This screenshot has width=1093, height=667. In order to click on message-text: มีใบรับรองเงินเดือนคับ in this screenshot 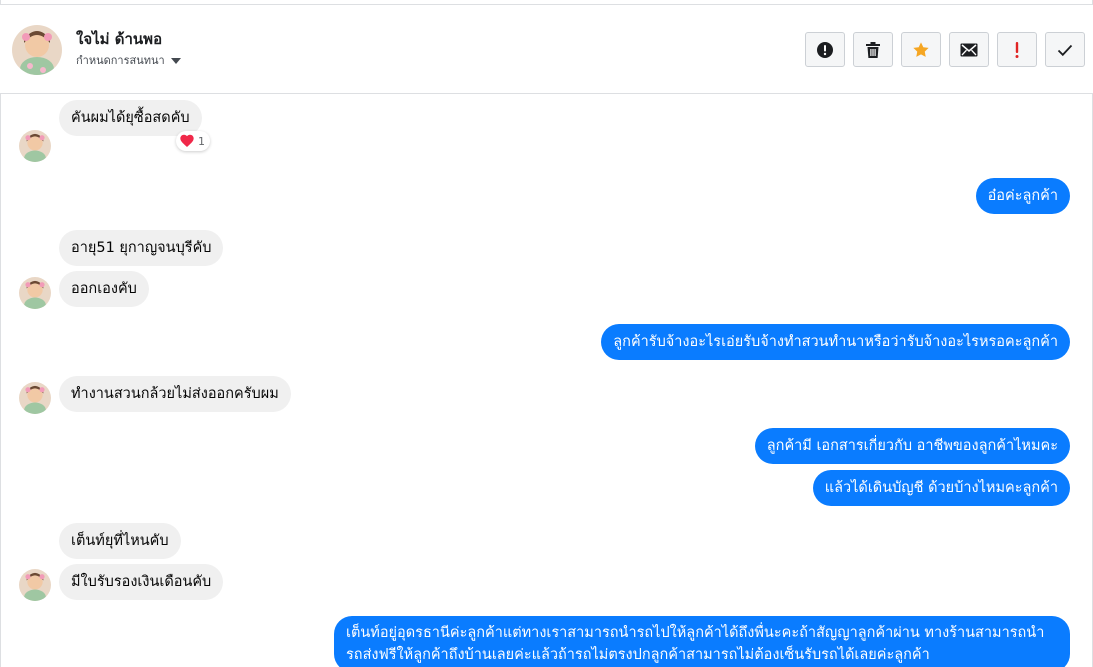, I will do `click(141, 582)`.